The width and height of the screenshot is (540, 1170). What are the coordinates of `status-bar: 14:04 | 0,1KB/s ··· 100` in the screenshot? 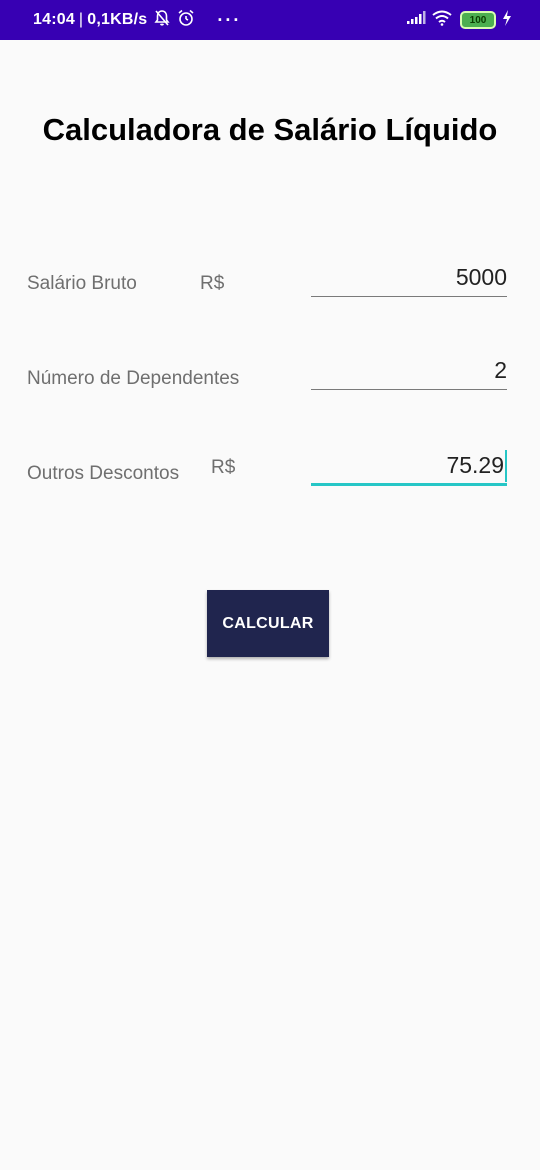 It's located at (270, 20).